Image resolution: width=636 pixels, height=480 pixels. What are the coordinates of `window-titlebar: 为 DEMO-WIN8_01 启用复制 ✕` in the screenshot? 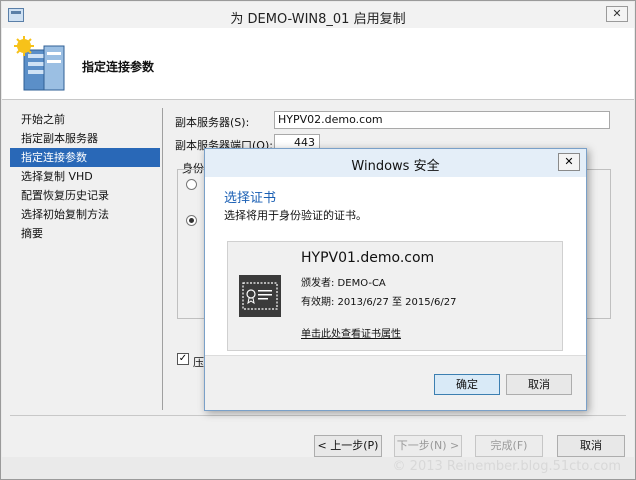 It's located at (318, 15).